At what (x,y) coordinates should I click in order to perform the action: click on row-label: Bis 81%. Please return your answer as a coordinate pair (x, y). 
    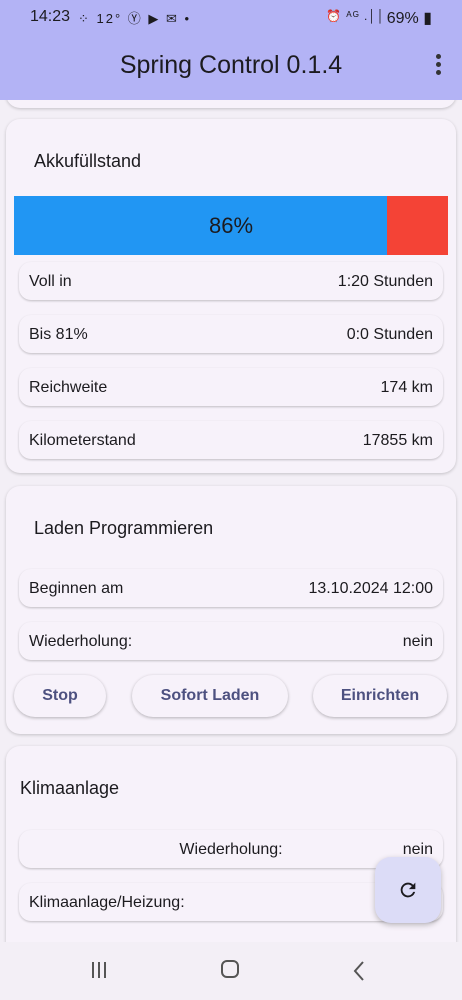
    Looking at the image, I should click on (58, 334).